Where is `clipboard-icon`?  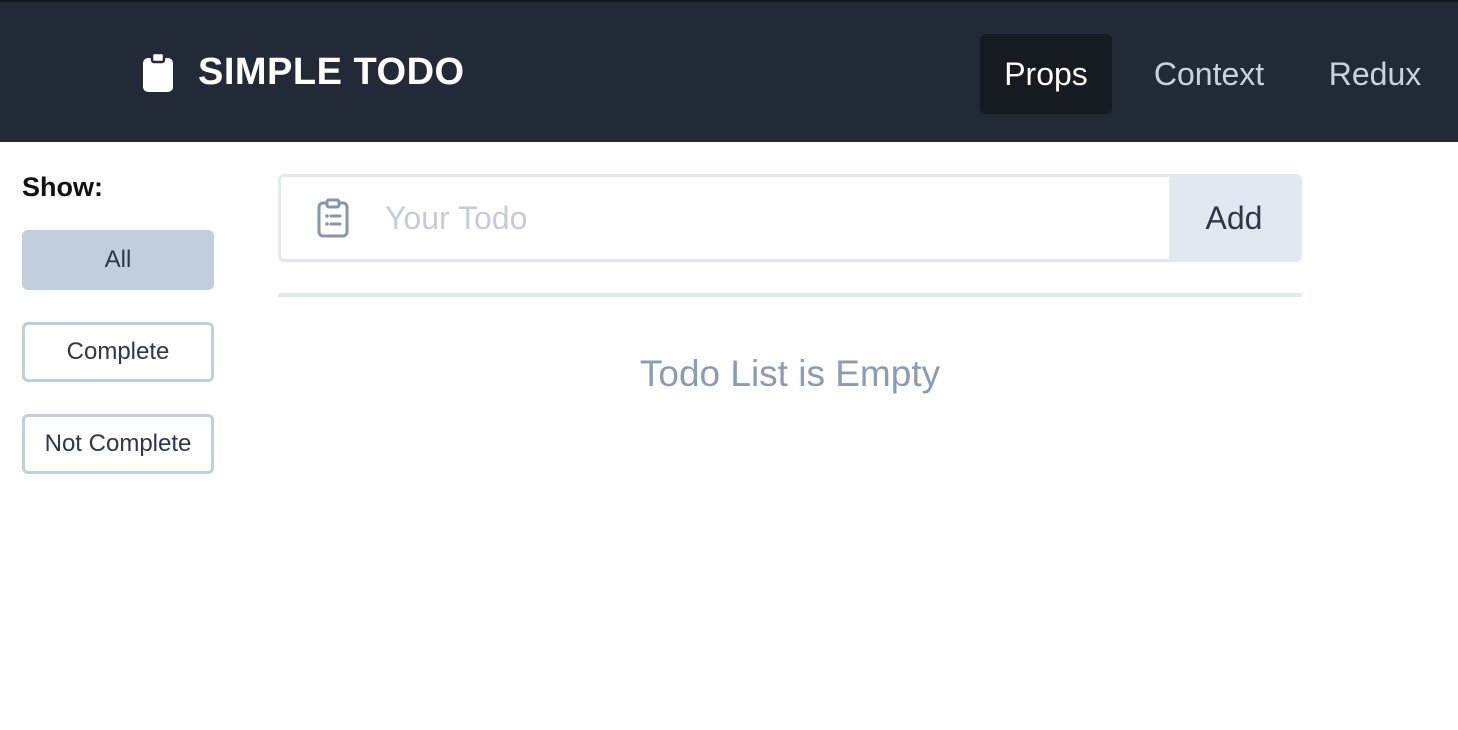 clipboard-icon is located at coordinates (158, 72).